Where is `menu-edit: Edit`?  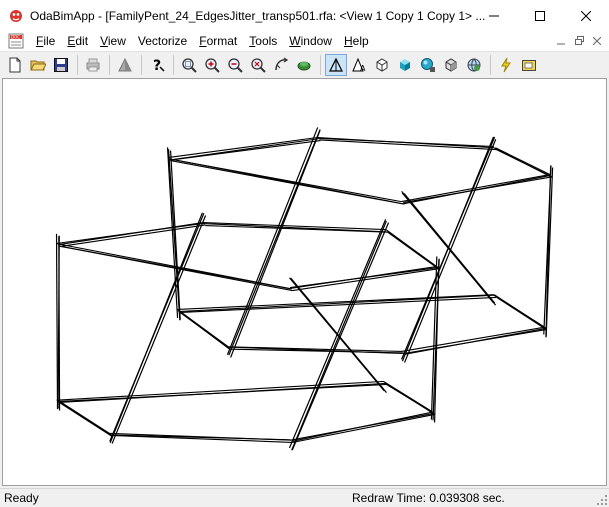 menu-edit: Edit is located at coordinates (77, 41).